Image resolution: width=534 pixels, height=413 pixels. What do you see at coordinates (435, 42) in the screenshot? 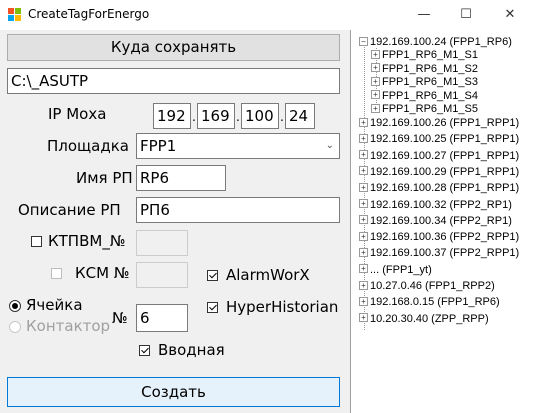
I see `tree-node-root: −192.169.100.24 (FPP1_RP6)` at bounding box center [435, 42].